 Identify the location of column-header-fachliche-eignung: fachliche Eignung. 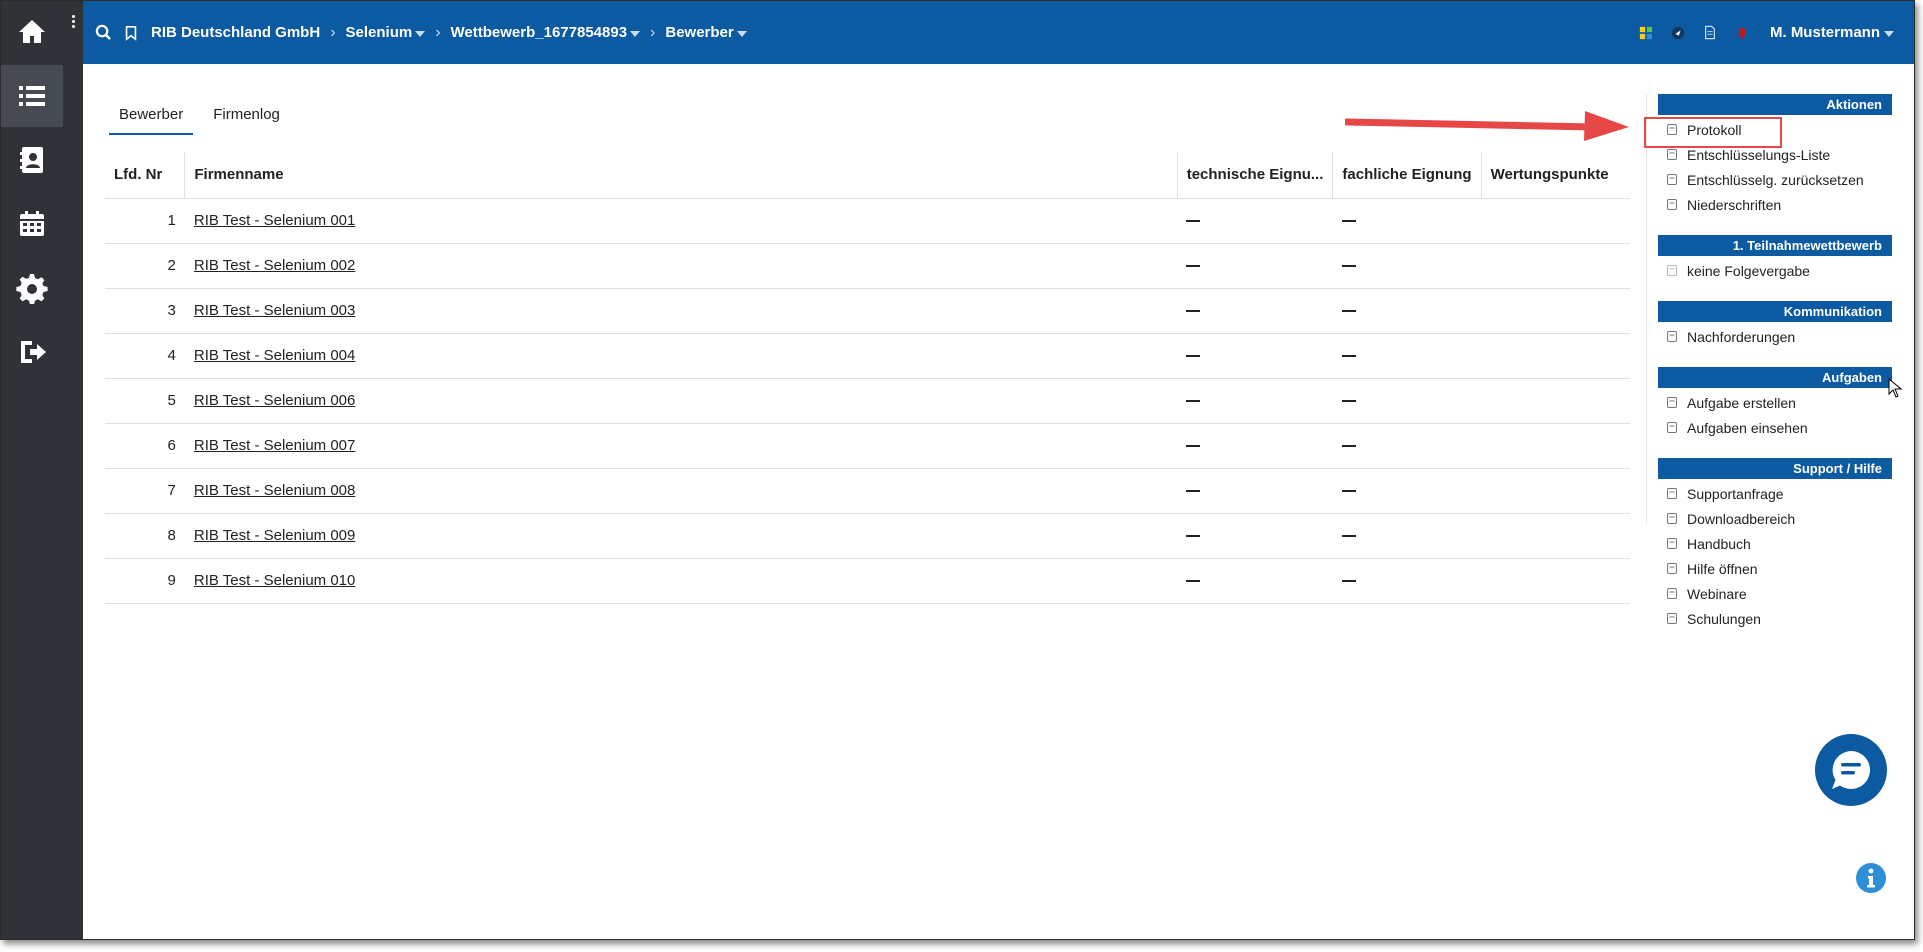
(1407, 175).